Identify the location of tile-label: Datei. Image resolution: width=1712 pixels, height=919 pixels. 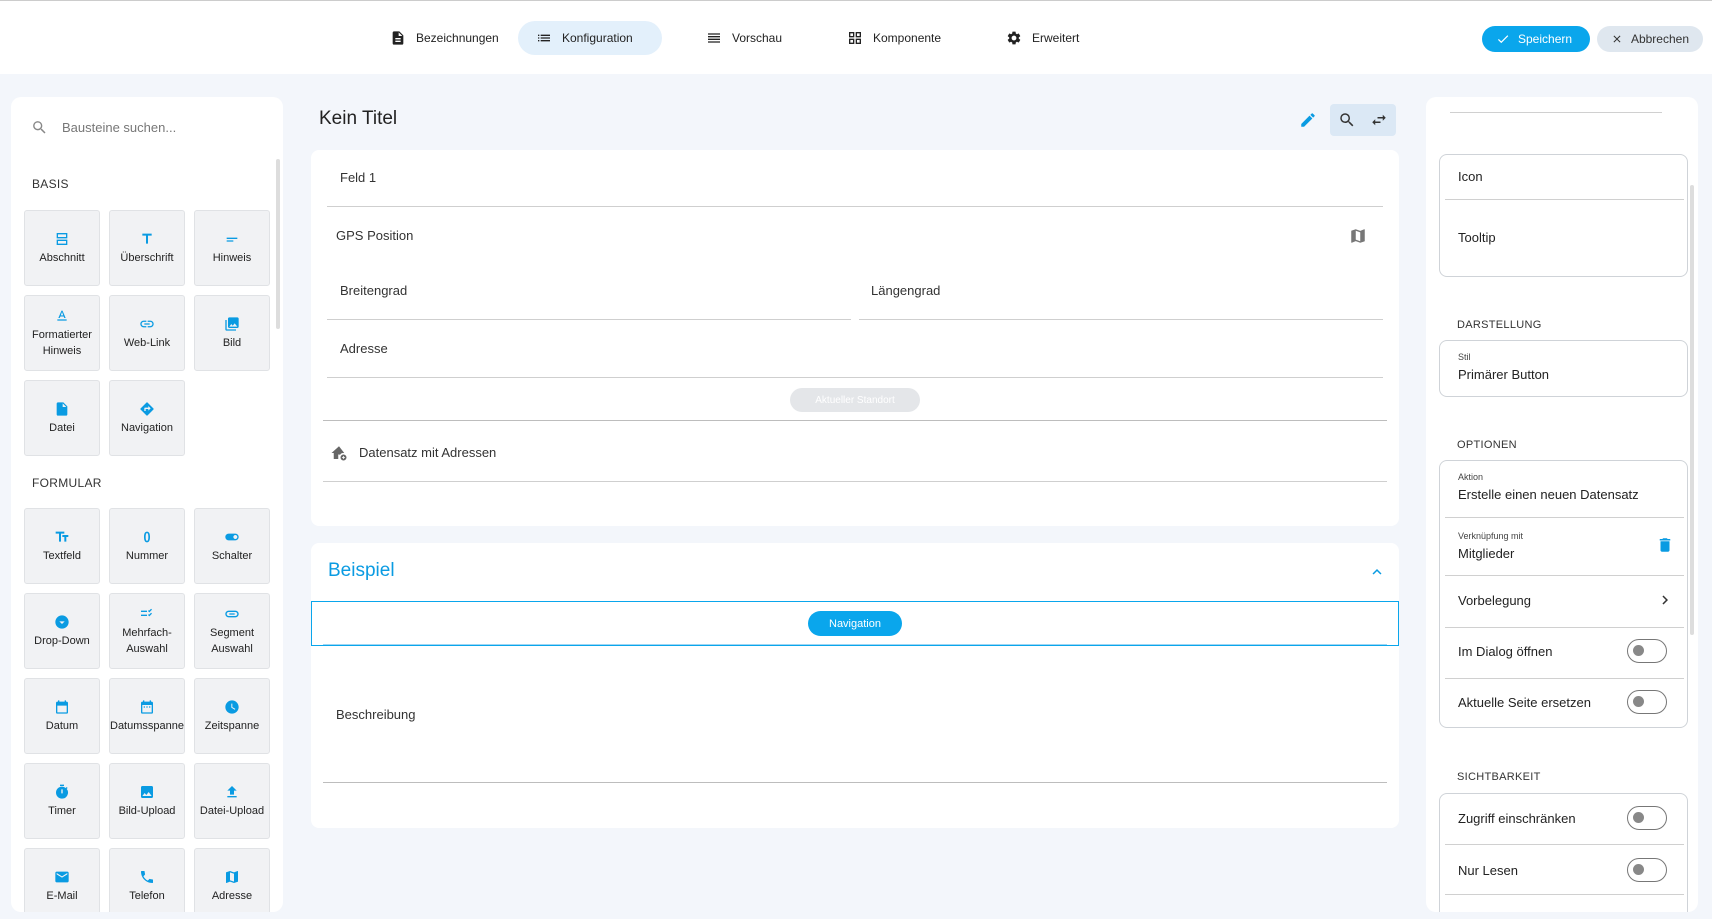
(62, 427).